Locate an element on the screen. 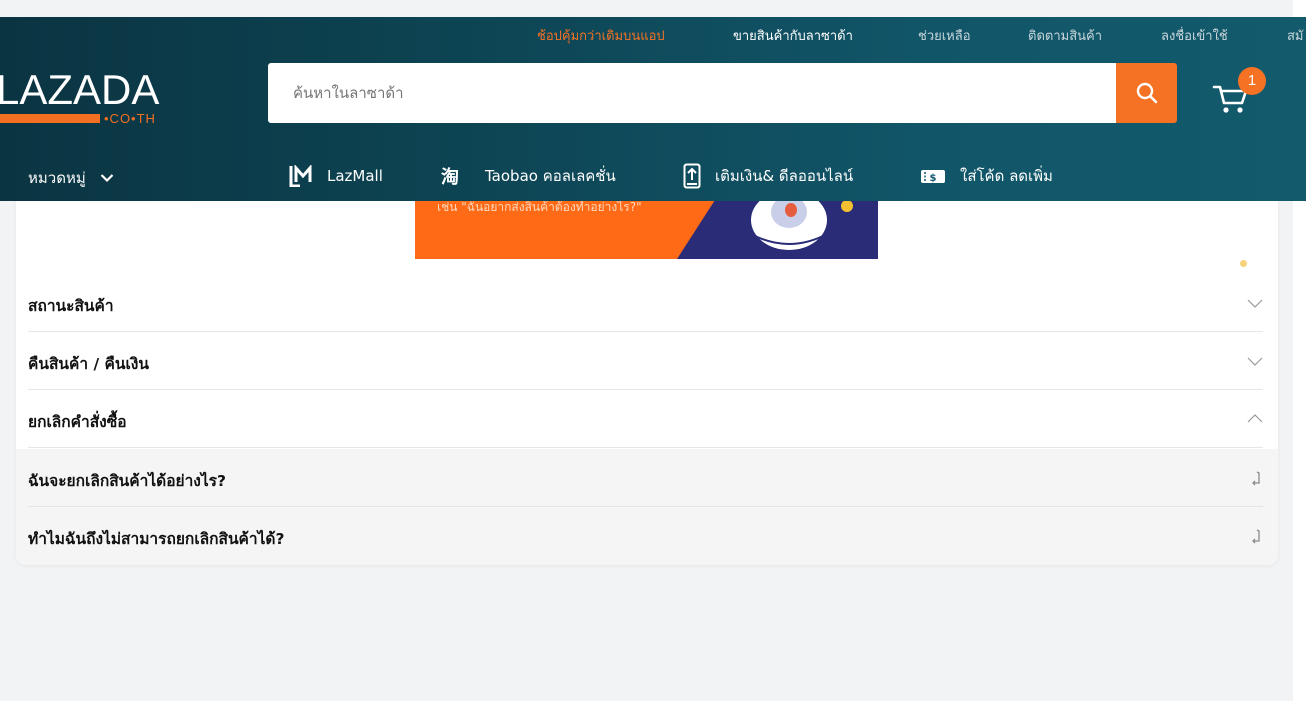  indicator-dot is located at coordinates (1243, 263).